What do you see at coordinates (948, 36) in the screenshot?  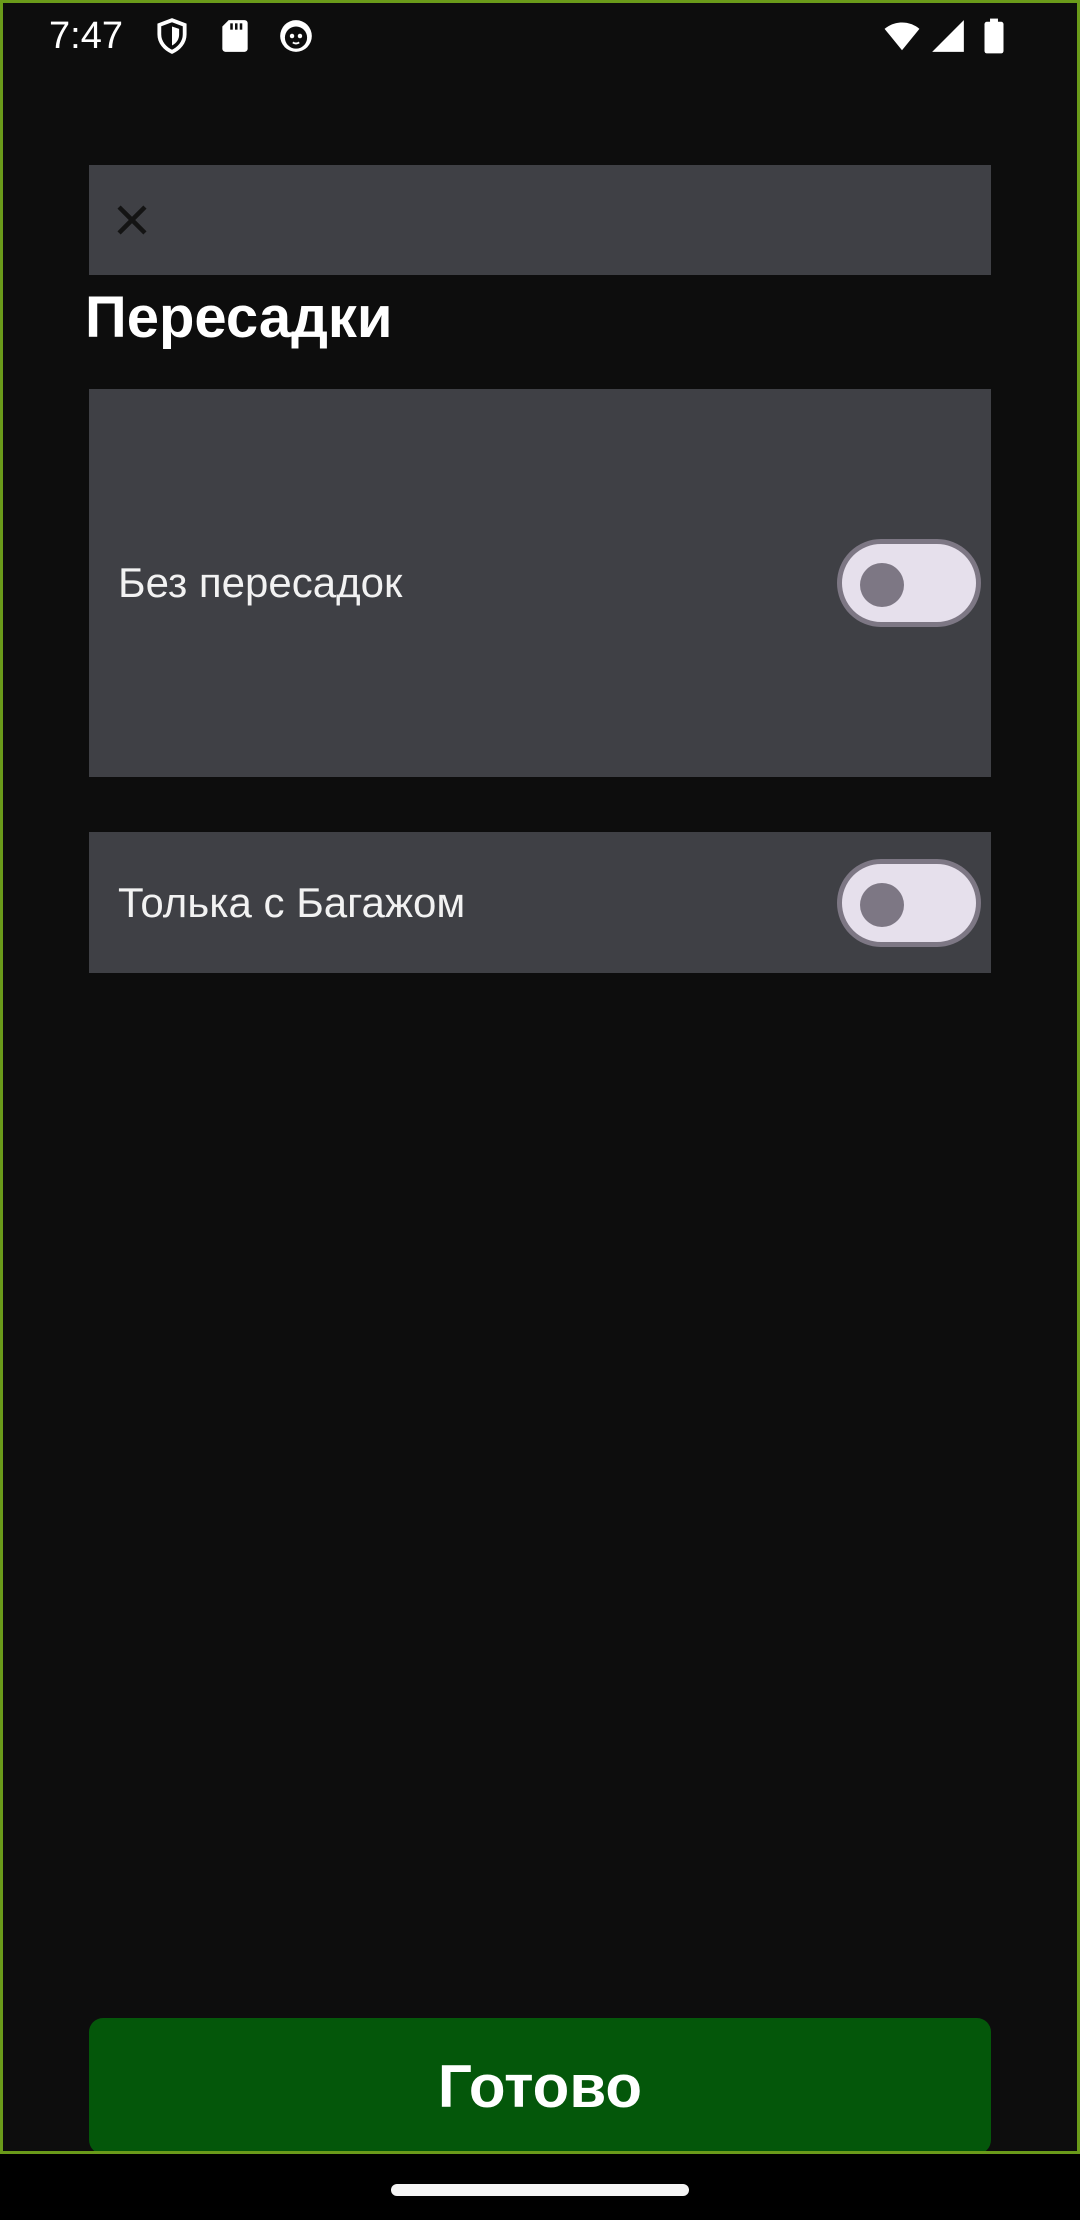 I see `cell-signal-icon` at bounding box center [948, 36].